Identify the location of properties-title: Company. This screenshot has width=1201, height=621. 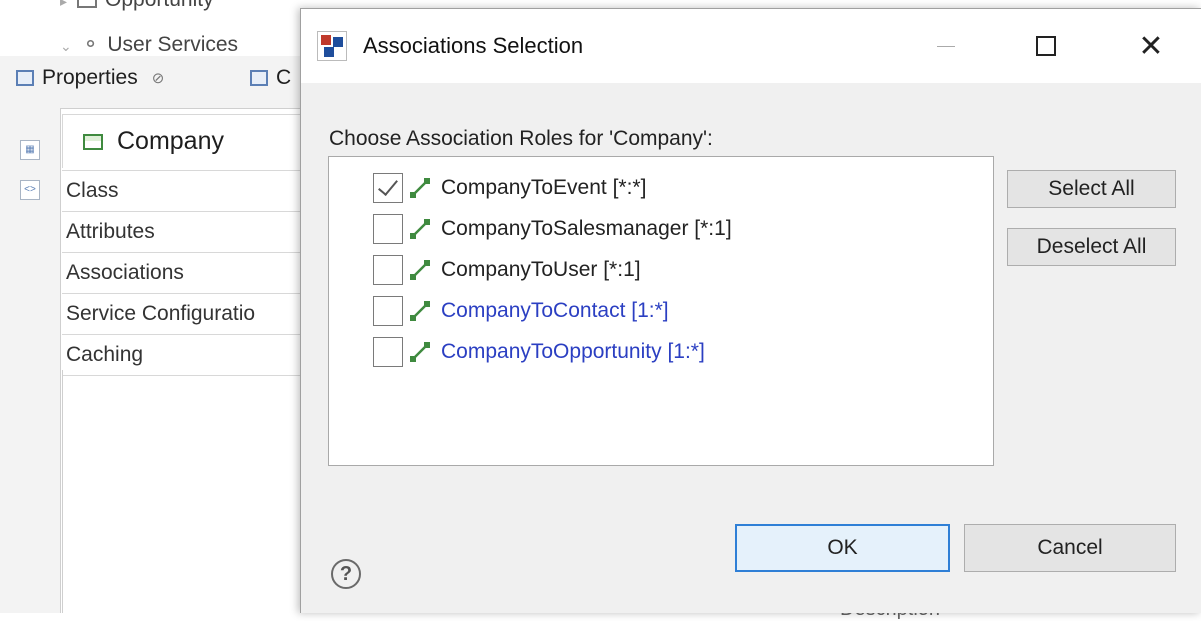
(182, 141).